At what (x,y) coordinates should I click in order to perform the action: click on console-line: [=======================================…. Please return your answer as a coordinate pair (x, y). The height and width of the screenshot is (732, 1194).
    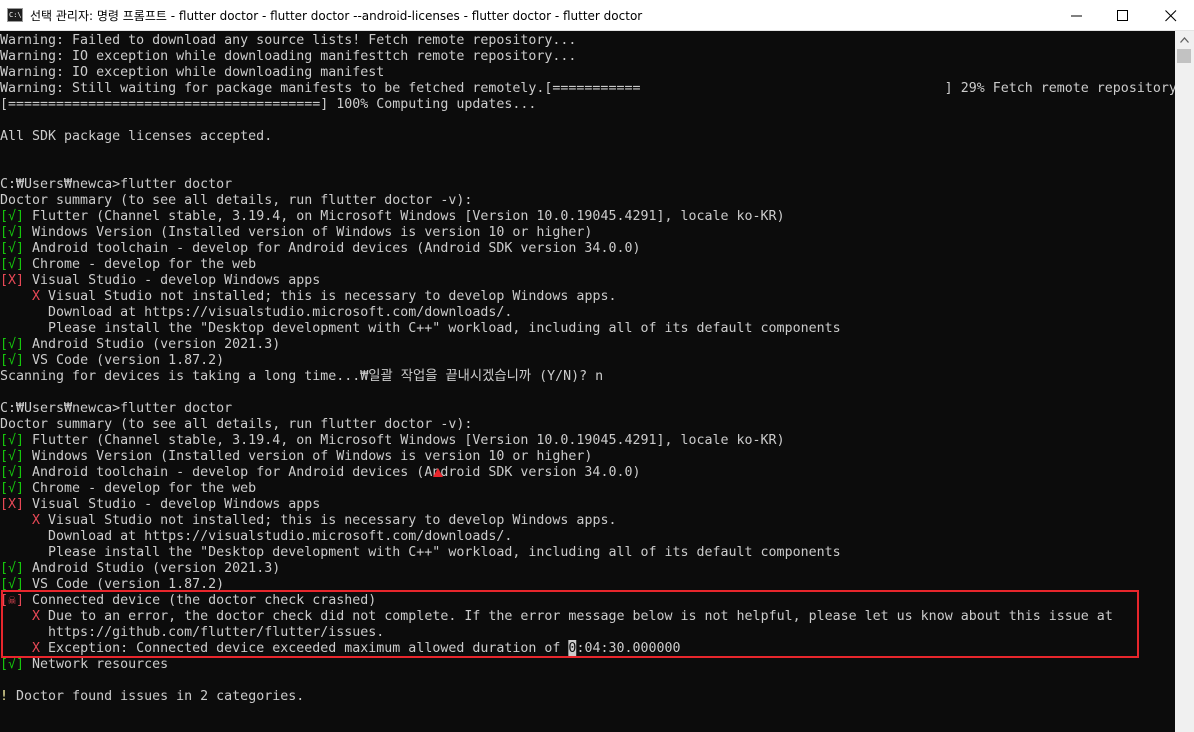
    Looking at the image, I should click on (268, 104).